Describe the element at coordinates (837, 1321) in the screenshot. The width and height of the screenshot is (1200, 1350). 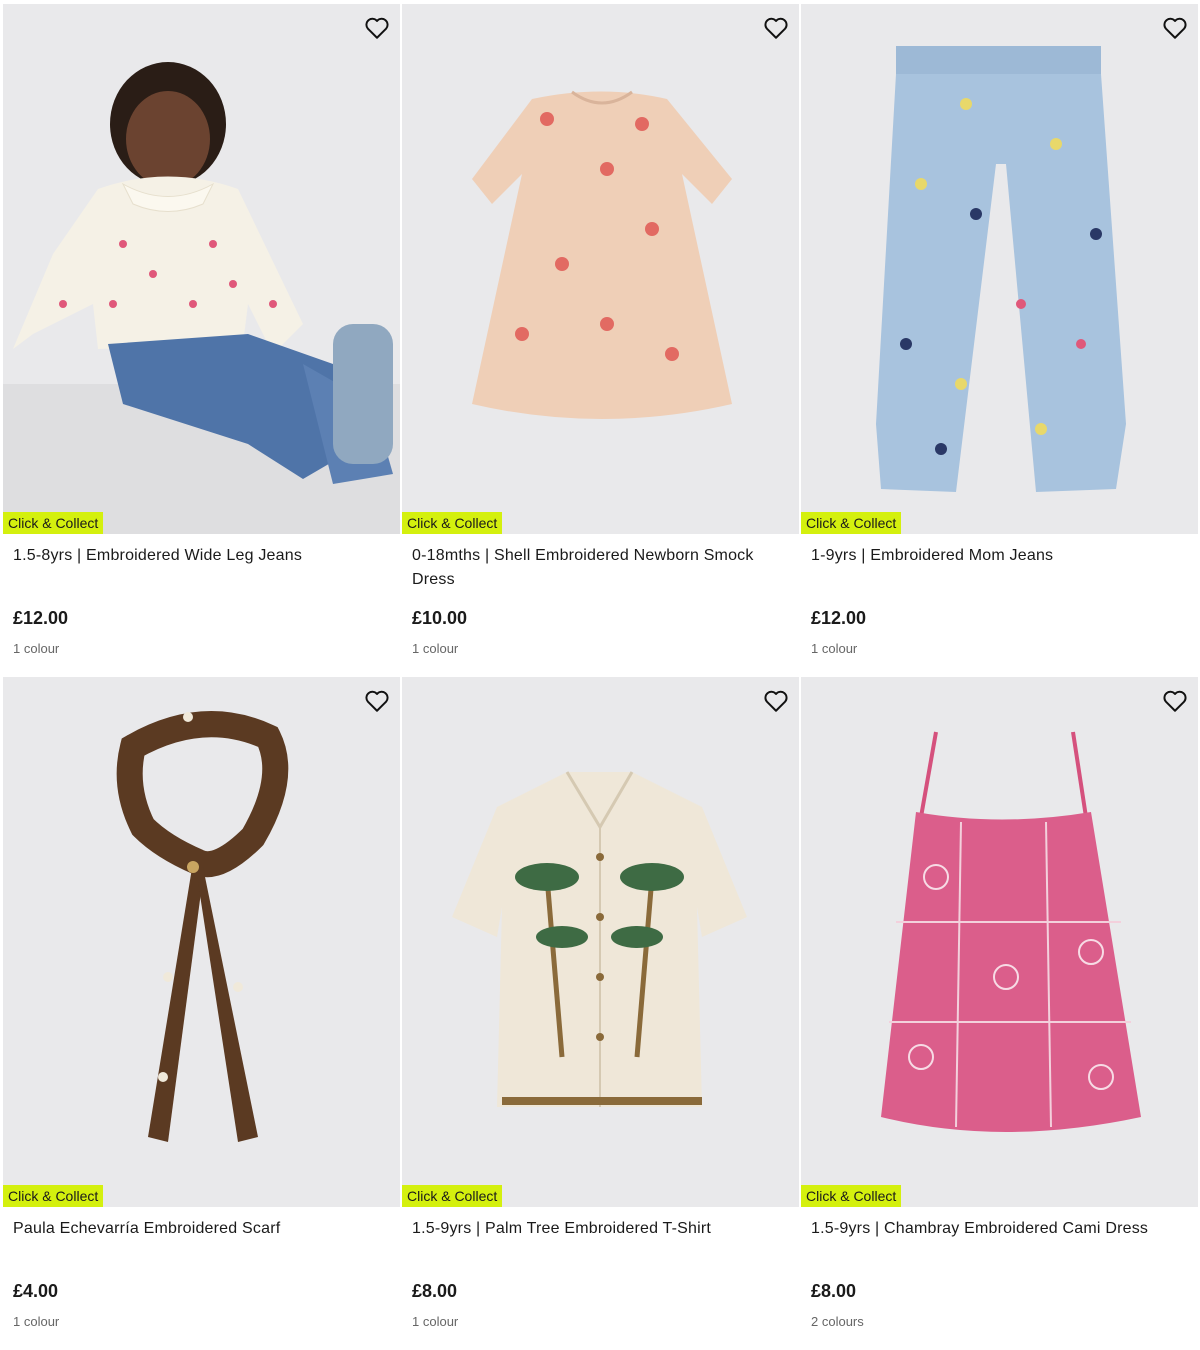
I see `colour-count: 2 colours` at that location.